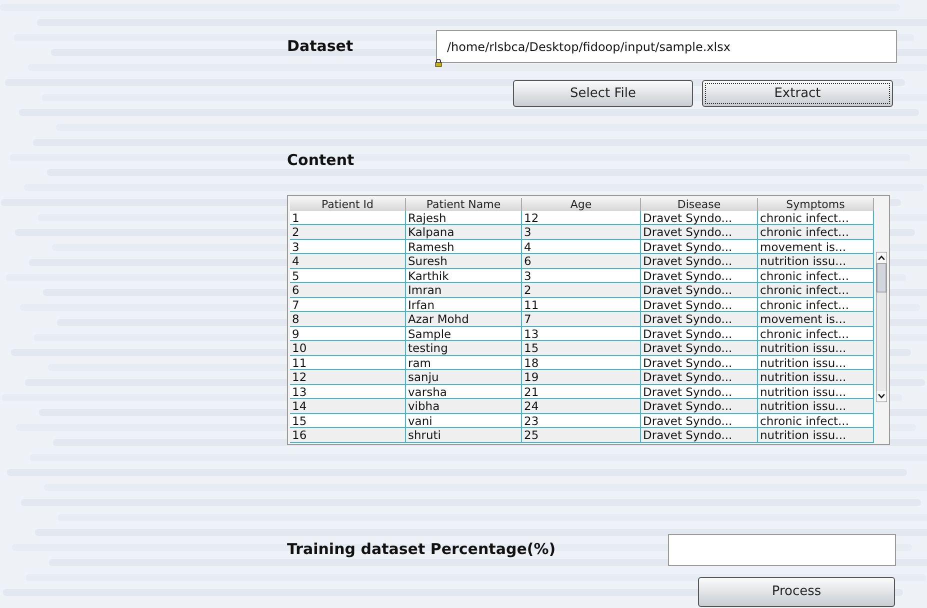  What do you see at coordinates (320, 47) in the screenshot?
I see `dataset-label: Dataset` at bounding box center [320, 47].